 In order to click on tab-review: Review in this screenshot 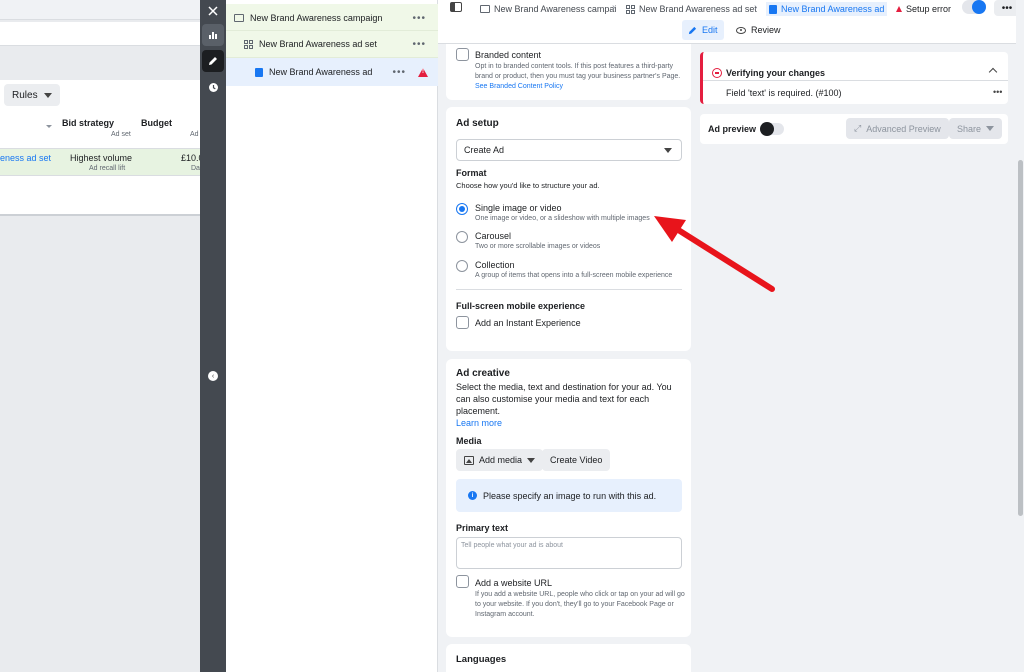, I will do `click(758, 30)`.